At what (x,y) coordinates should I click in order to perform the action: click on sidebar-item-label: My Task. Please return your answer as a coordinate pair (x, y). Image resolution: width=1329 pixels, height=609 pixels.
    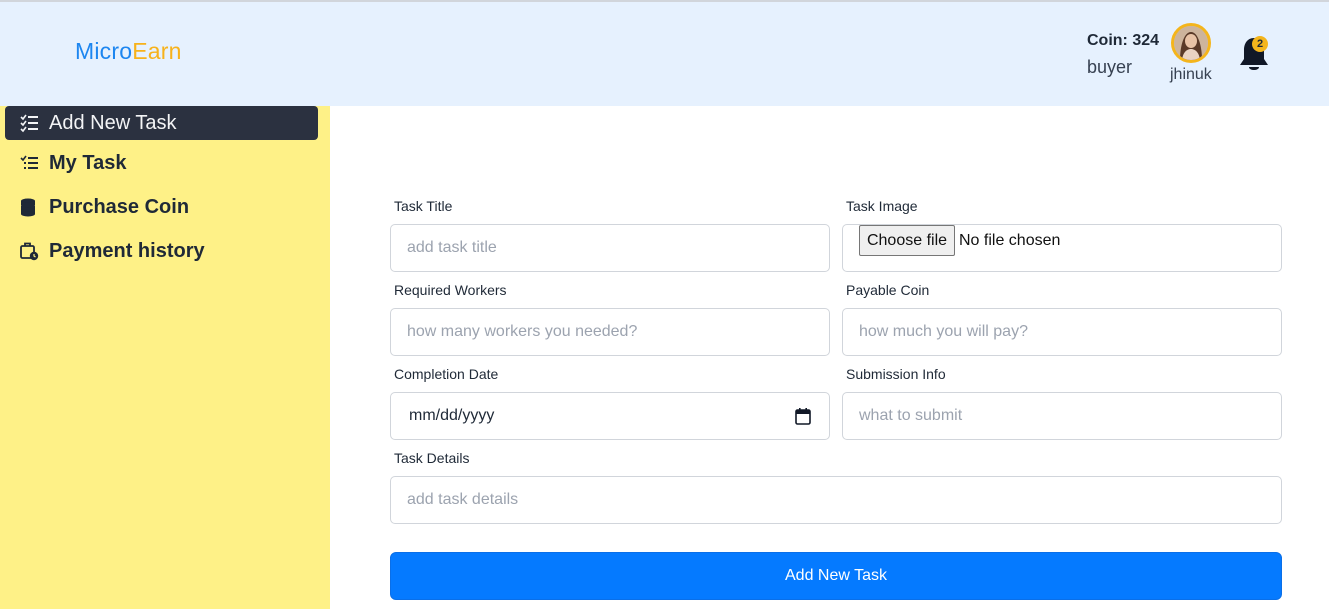
    Looking at the image, I should click on (88, 162).